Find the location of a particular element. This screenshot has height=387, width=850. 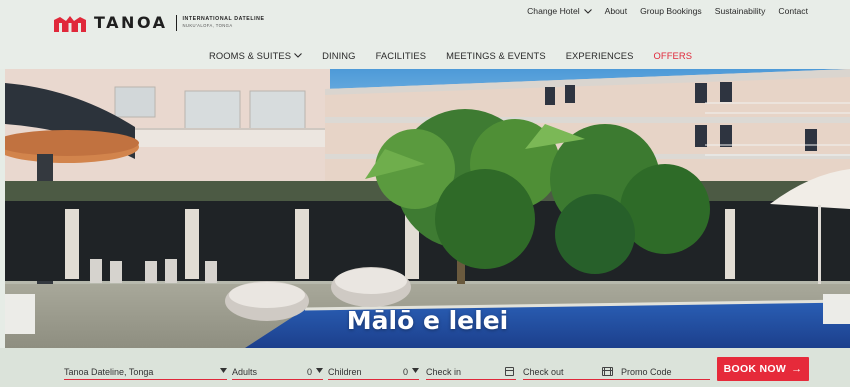

nav-rooms-label: ROOMS & SUITES is located at coordinates (250, 55).